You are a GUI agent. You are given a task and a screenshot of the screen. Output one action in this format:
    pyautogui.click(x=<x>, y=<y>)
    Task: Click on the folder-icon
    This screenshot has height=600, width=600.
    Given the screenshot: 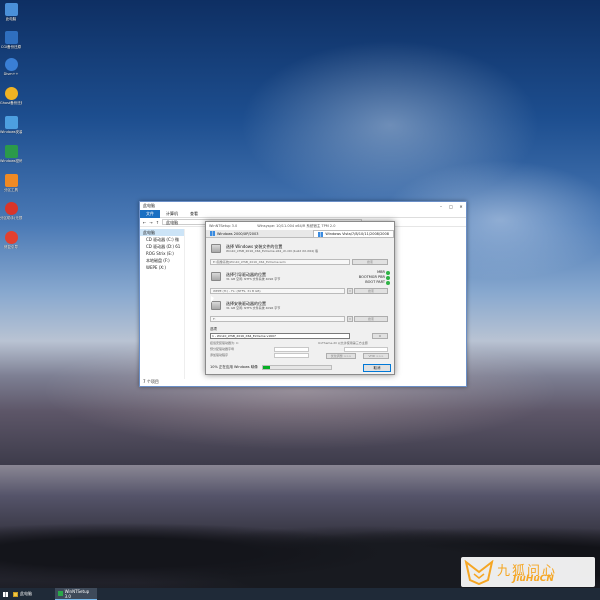 What is the action you would take?
    pyautogui.click(x=15, y=594)
    